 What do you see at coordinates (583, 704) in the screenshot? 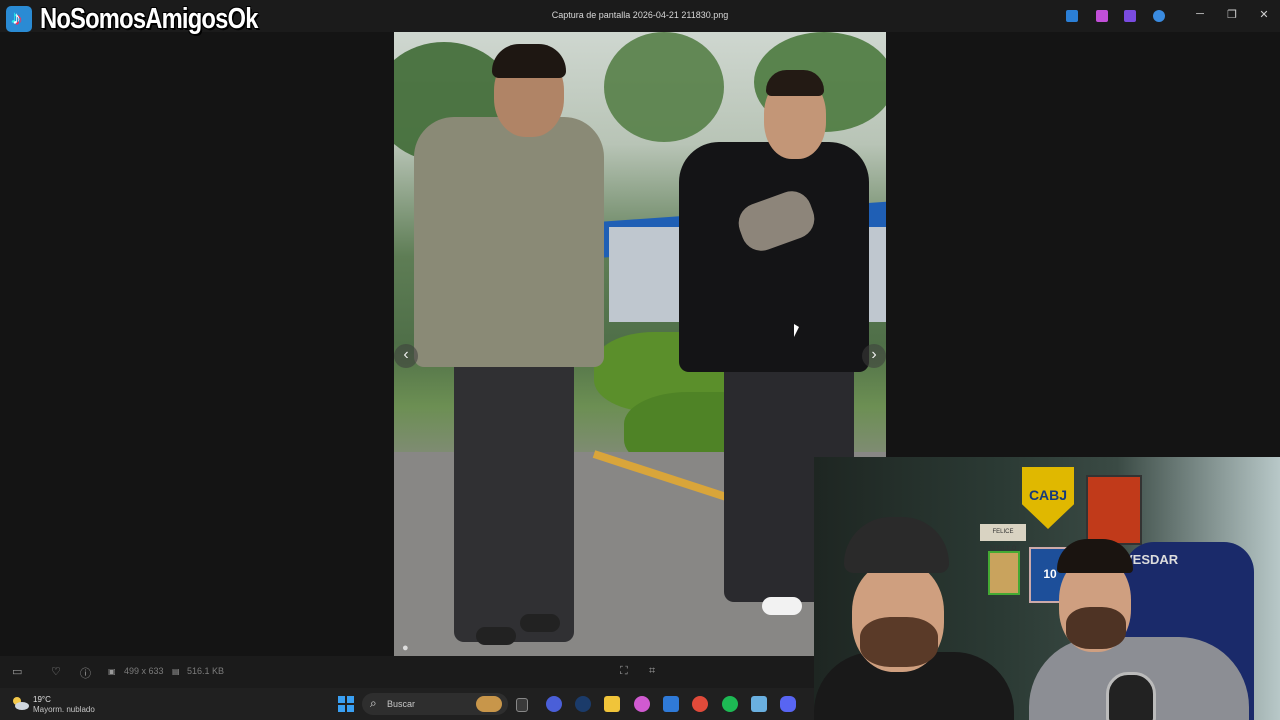
I see `steam-icon` at bounding box center [583, 704].